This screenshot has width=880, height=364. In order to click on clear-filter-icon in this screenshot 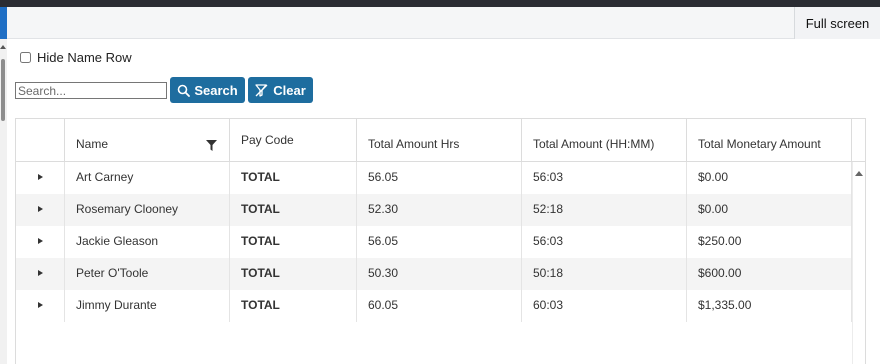, I will do `click(261, 90)`.